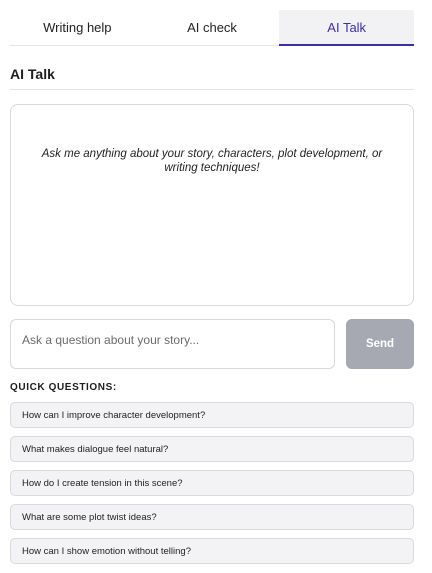 The height and width of the screenshot is (573, 432). I want to click on question-input, so click(172, 344).